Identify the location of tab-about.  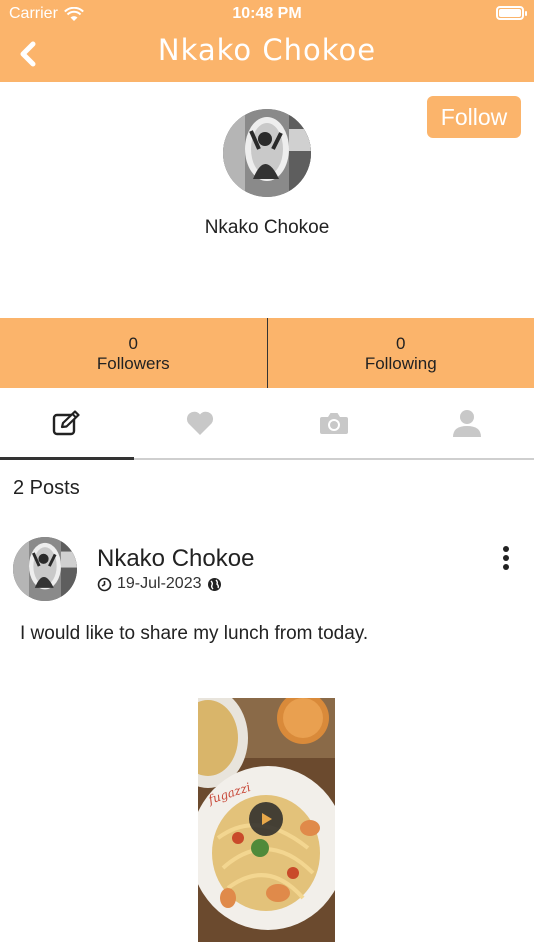
(467, 423).